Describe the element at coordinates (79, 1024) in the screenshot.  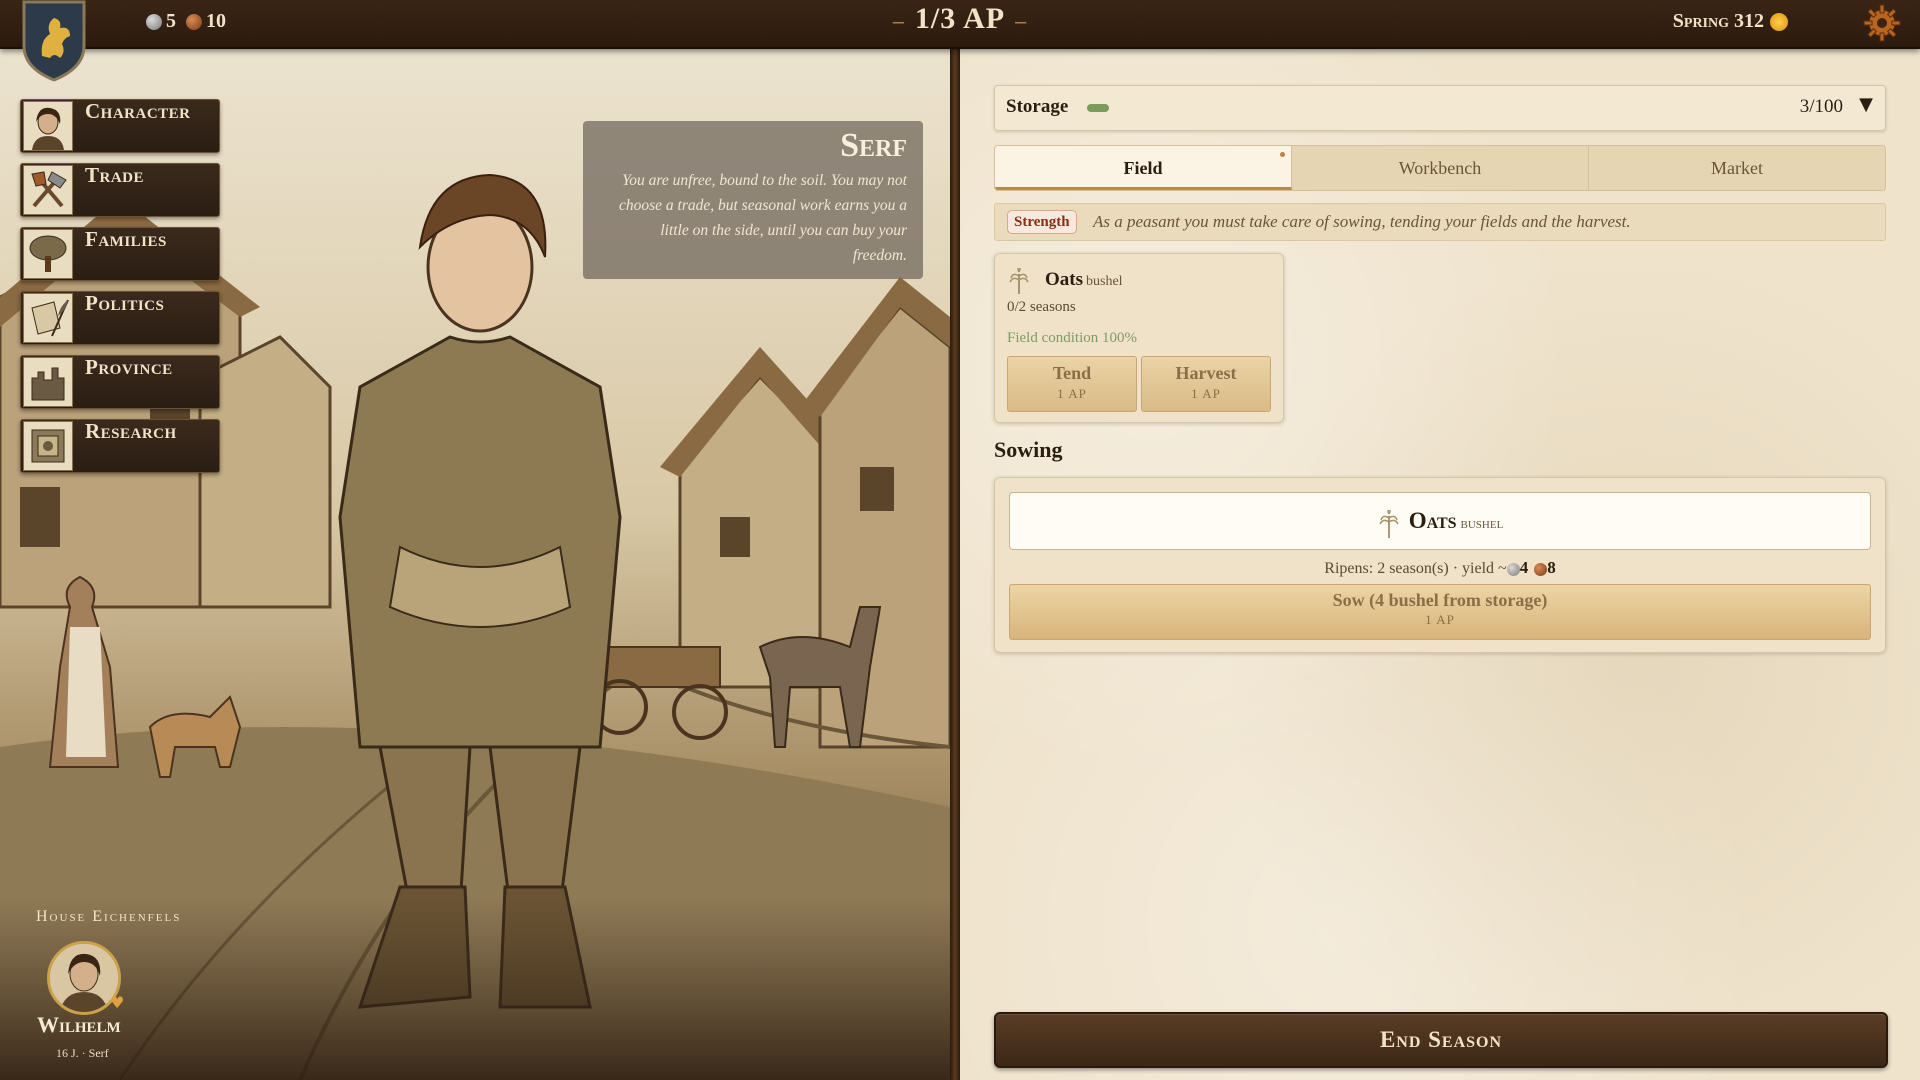
I see `player-name: Wilhelm` at that location.